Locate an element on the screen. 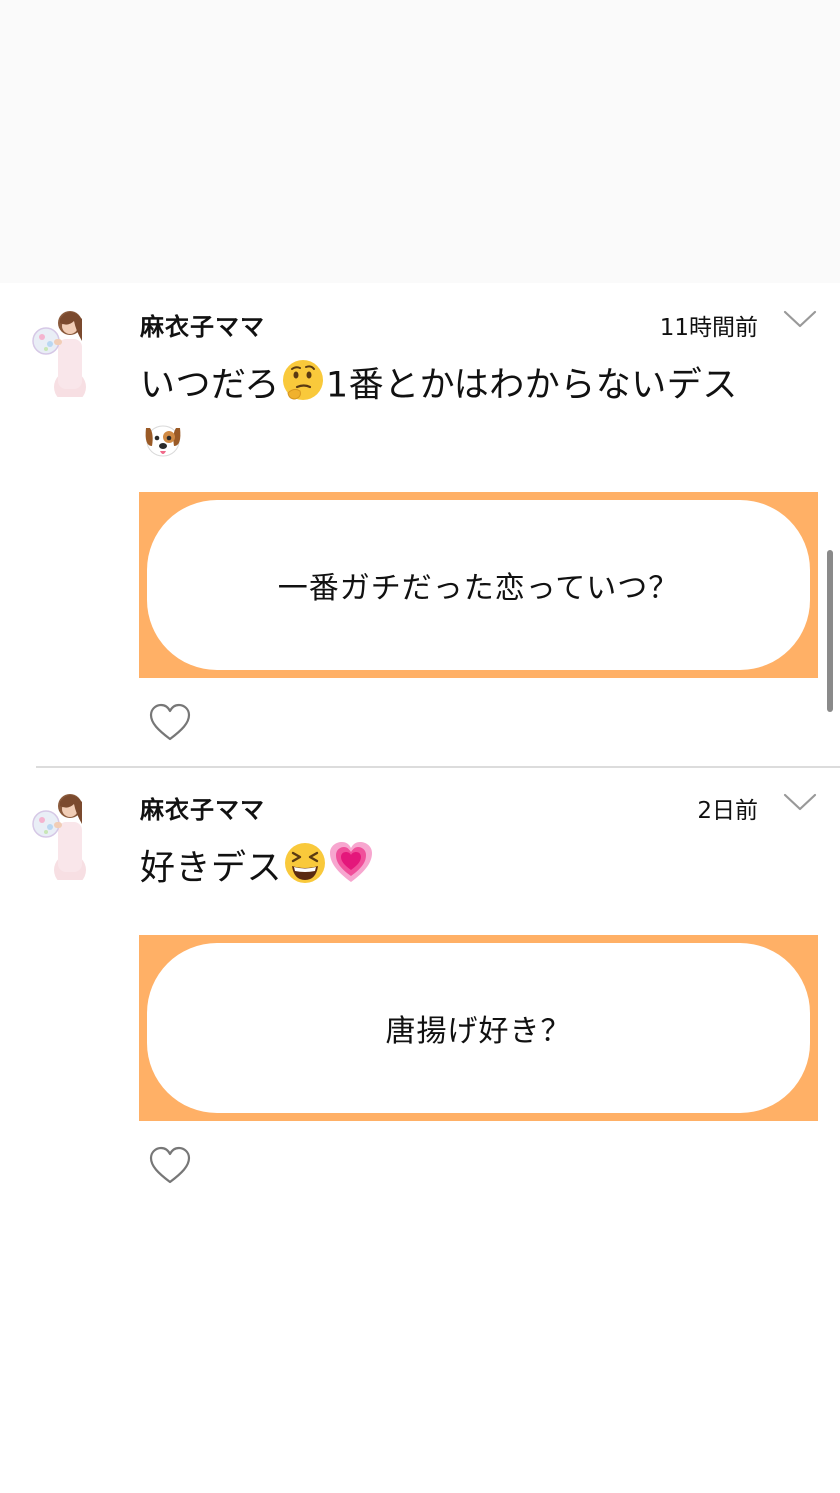 Image resolution: width=840 pixels, height=1493 pixels. post-body: 好きデス is located at coordinates (470, 869).